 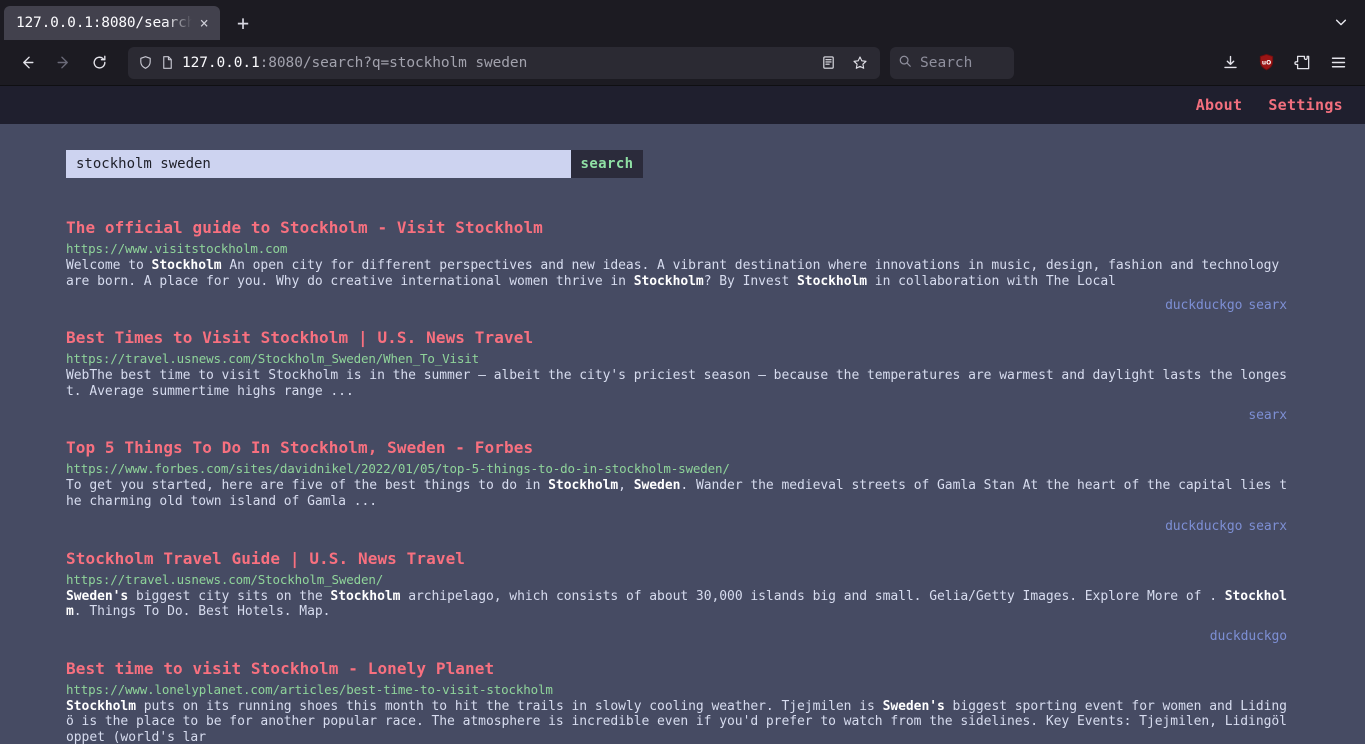 I want to click on tab-strip: 127.0.0.1:8080/search × +, so click(x=682, y=20).